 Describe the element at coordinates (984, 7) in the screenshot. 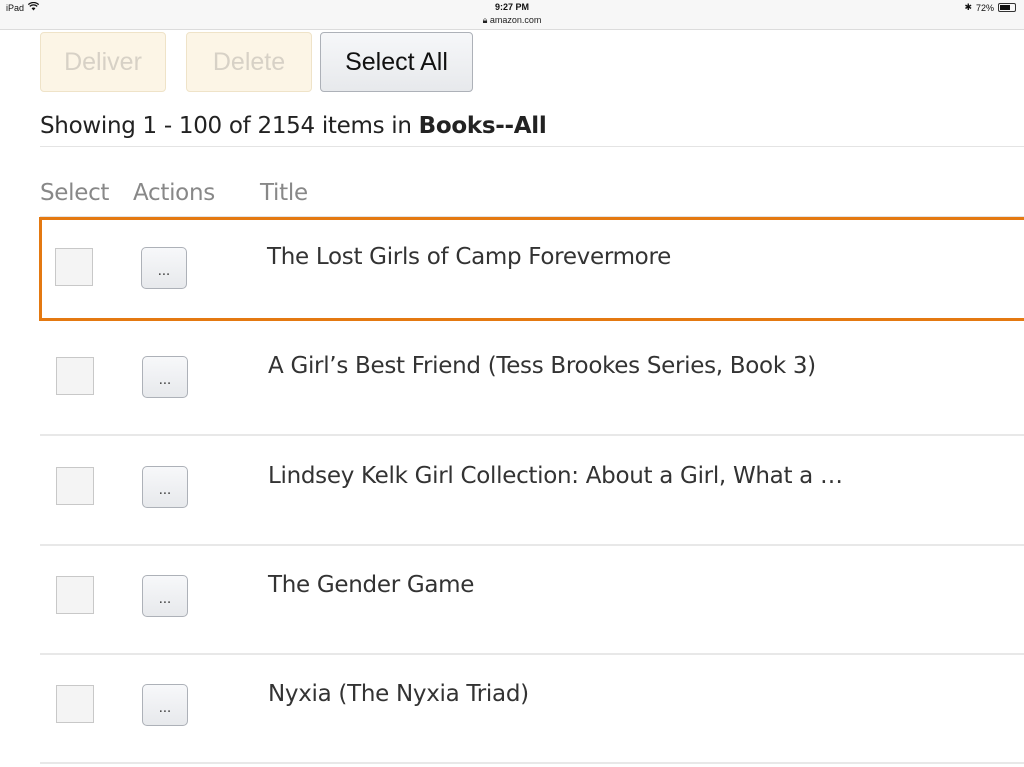

I see `battery-percent: 72%` at that location.